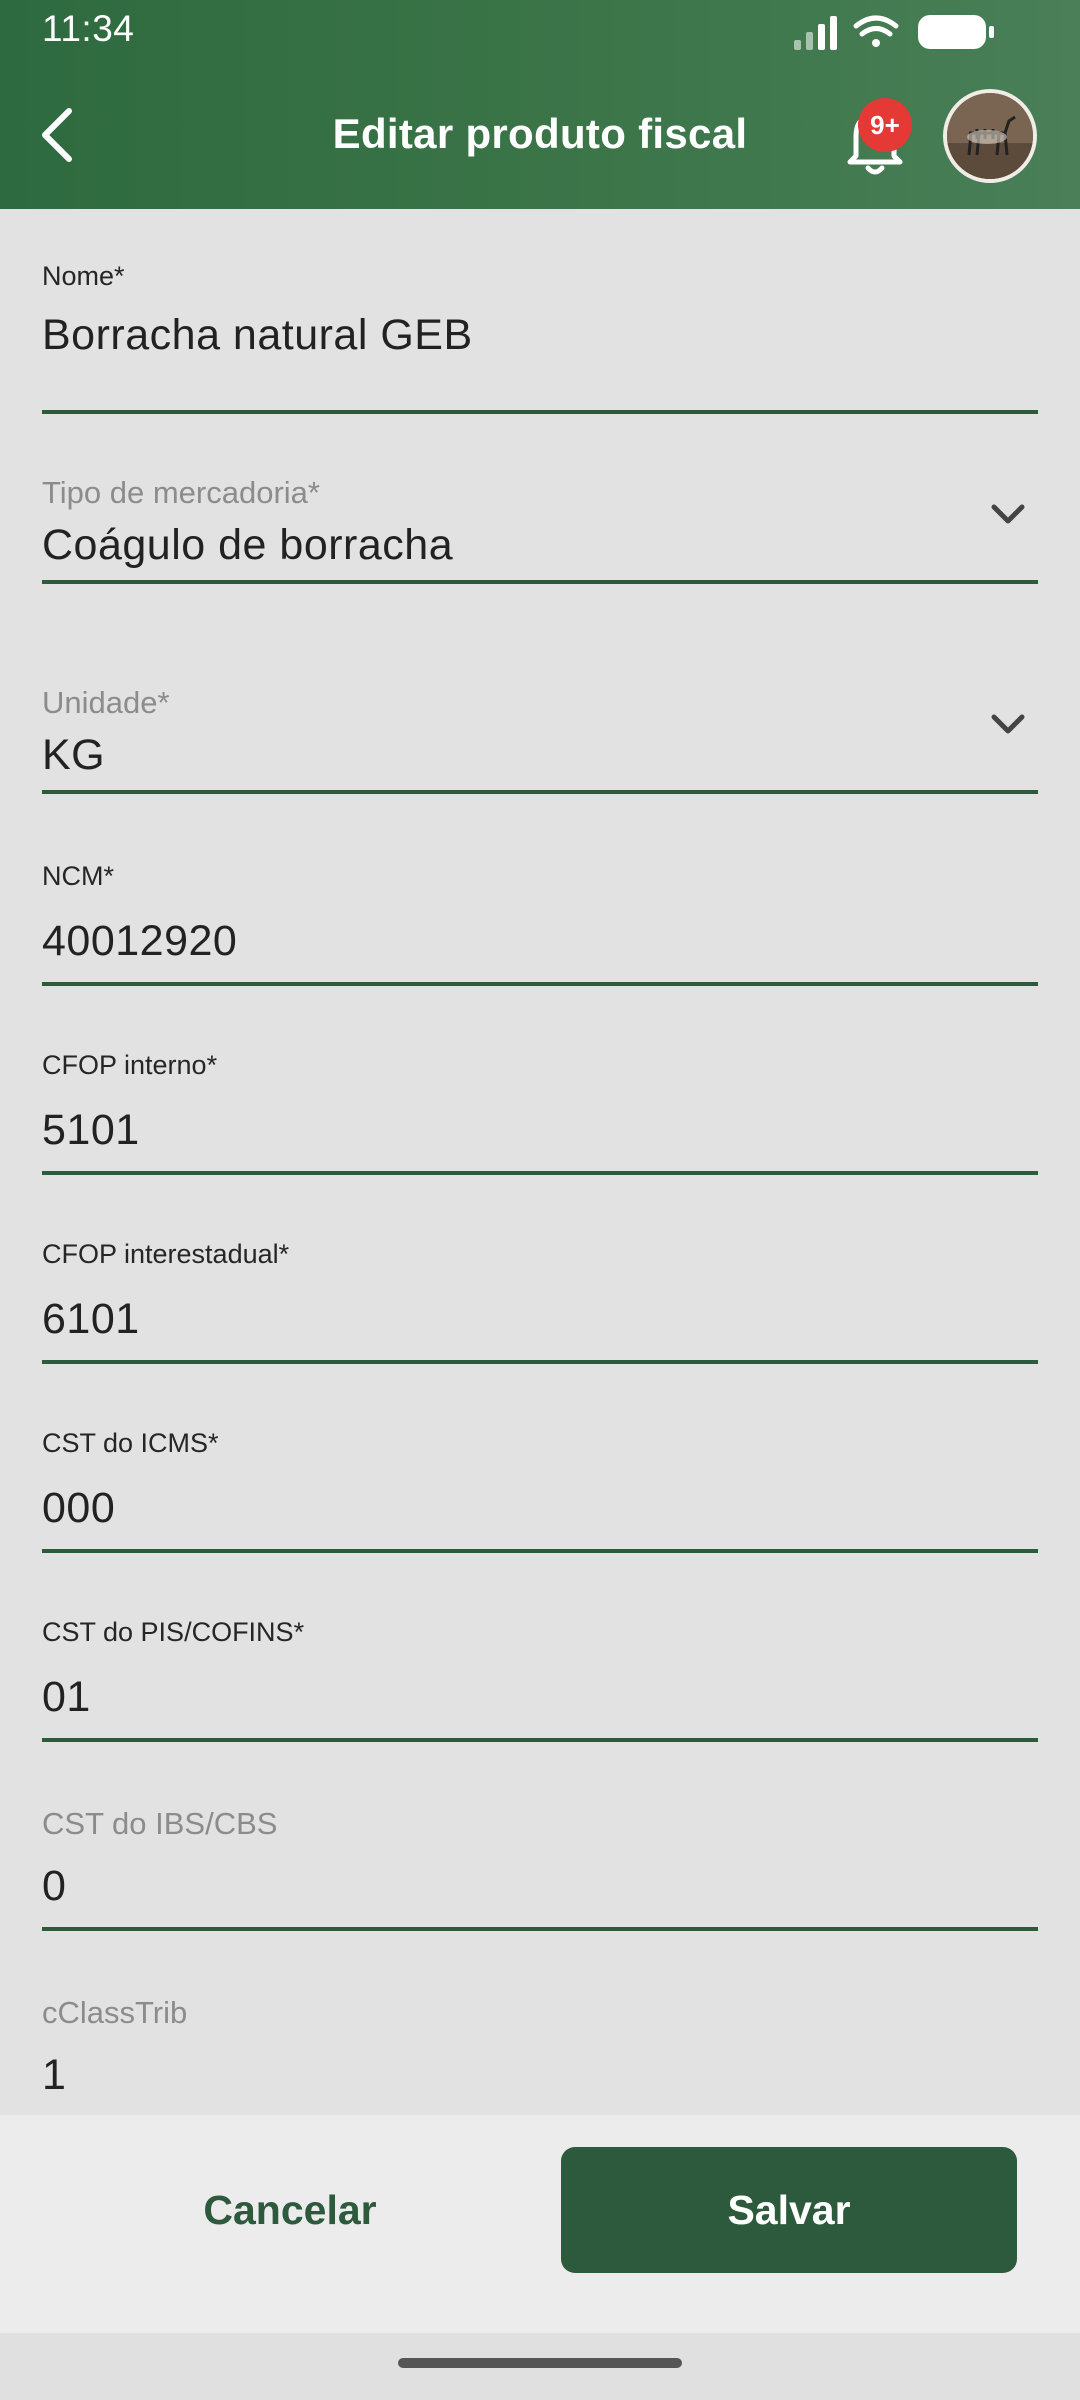 This screenshot has width=1080, height=2400. What do you see at coordinates (160, 1823) in the screenshot?
I see `cst-ibs-cbs-label: CST do IBS/CBS` at bounding box center [160, 1823].